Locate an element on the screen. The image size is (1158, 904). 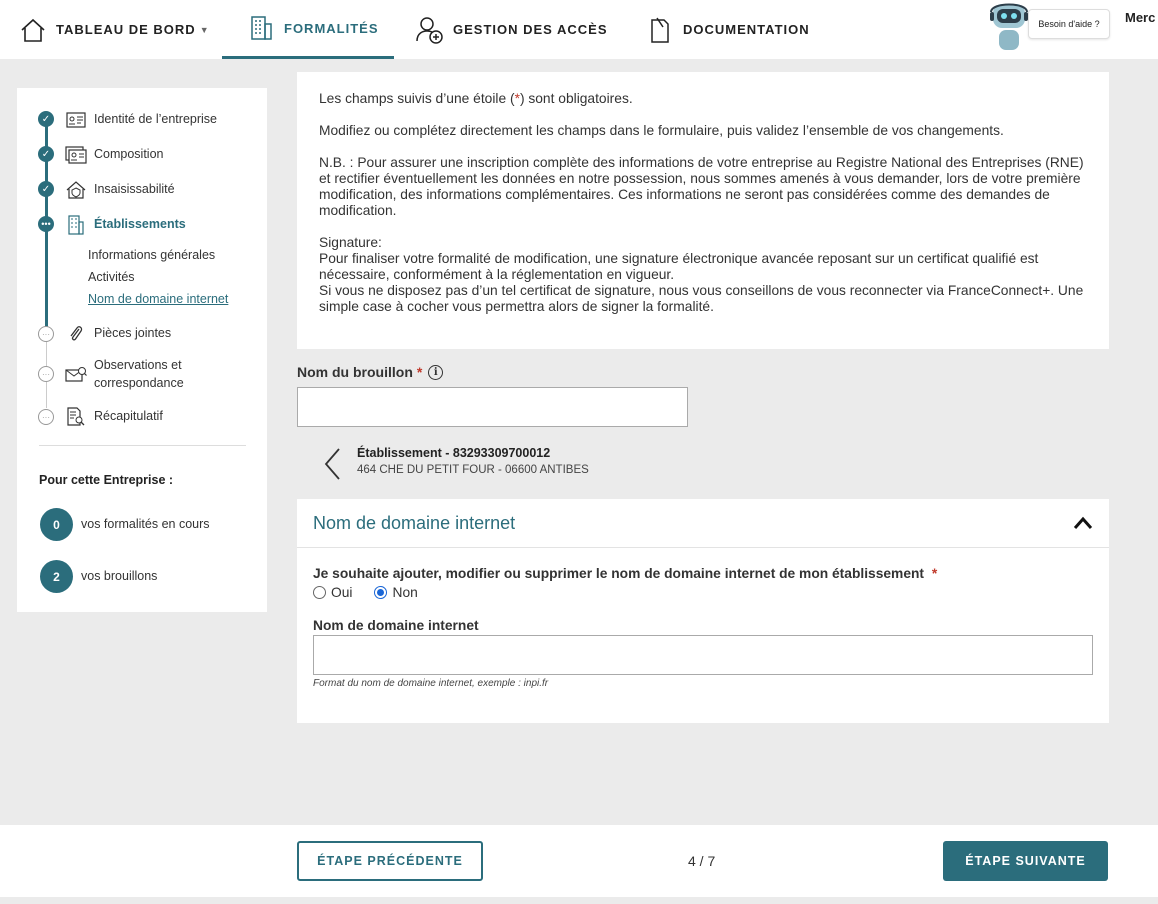
chevron-left-icon is located at coordinates (332, 464).